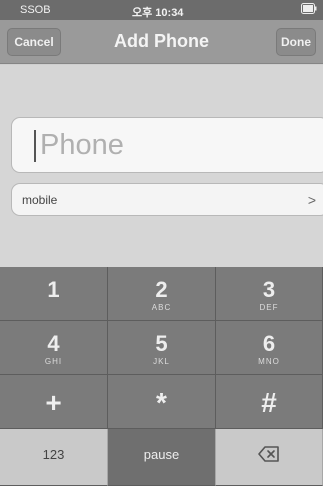 The height and width of the screenshot is (486, 323). I want to click on pause-key: pause, so click(162, 457).